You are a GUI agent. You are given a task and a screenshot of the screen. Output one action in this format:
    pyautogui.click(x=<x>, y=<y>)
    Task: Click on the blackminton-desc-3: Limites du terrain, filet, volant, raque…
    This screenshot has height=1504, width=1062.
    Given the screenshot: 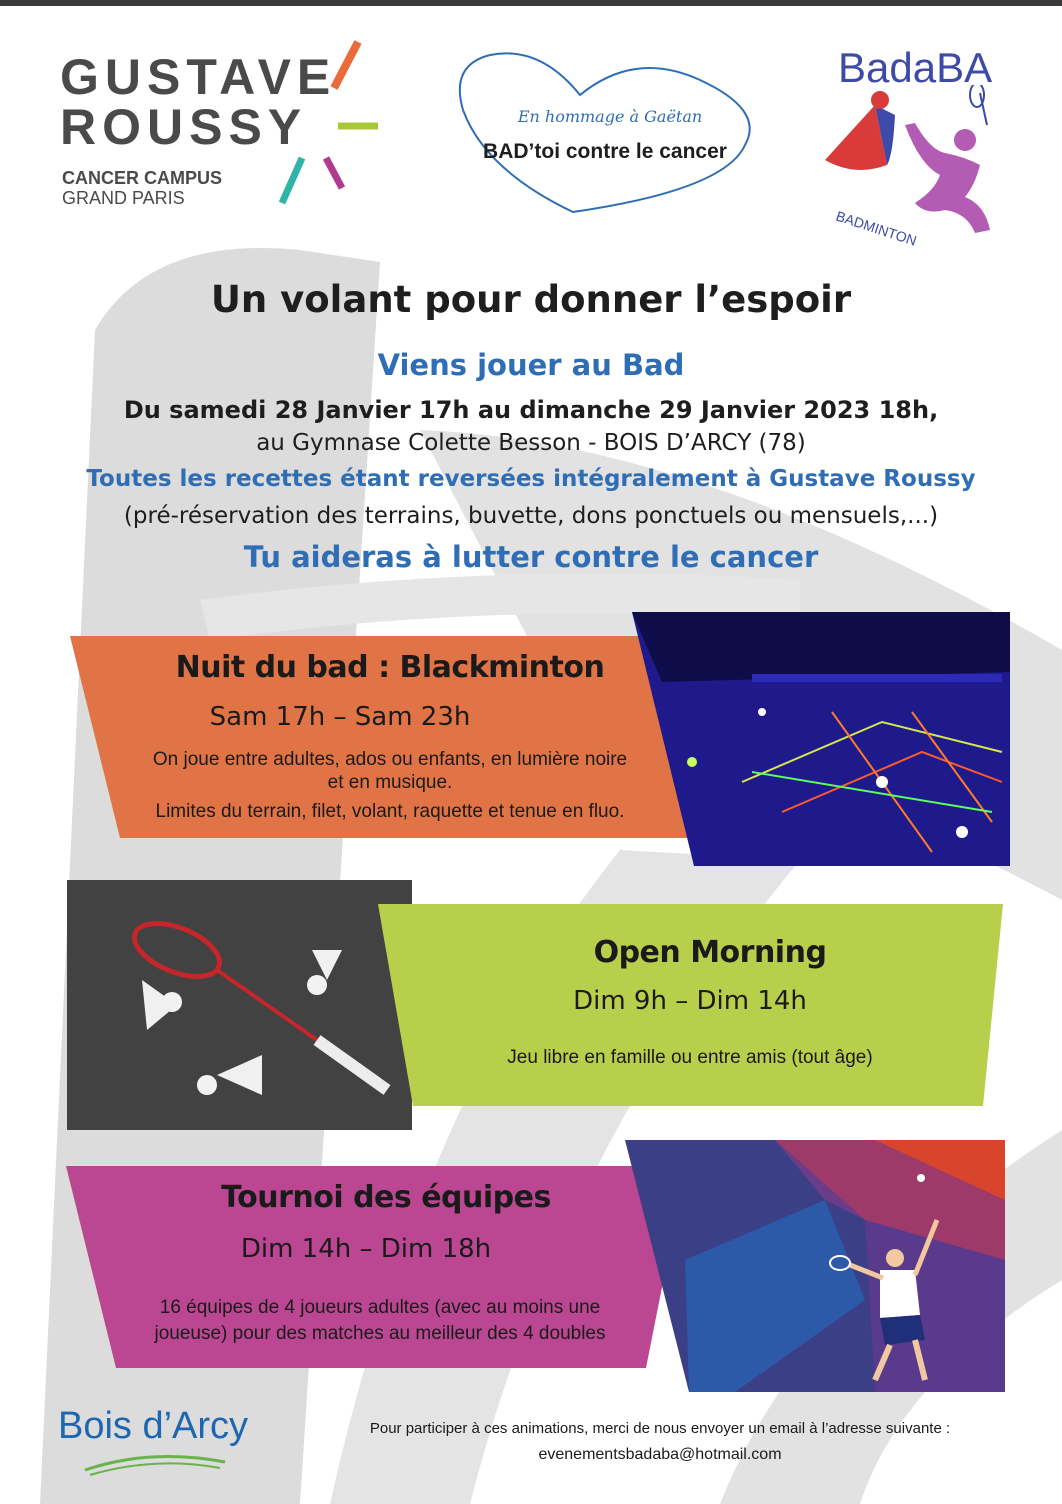 What is the action you would take?
    pyautogui.click(x=390, y=811)
    